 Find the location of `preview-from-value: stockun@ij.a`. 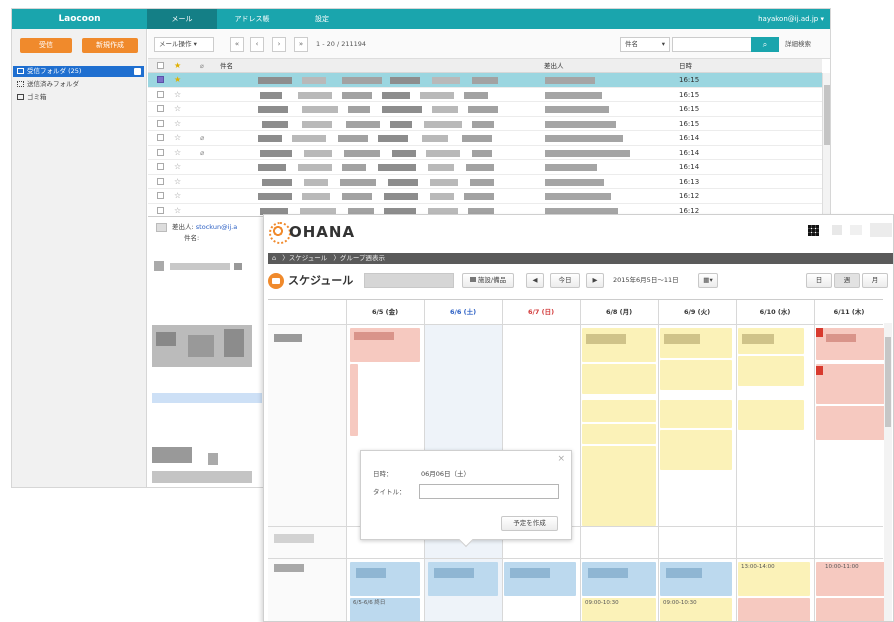

preview-from-value: stockun@ij.a is located at coordinates (216, 227).